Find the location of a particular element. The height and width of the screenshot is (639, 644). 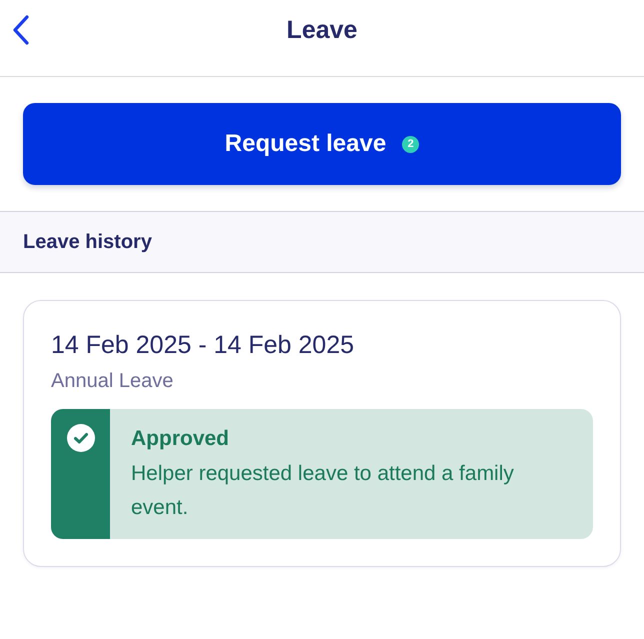

count-badge: 2 is located at coordinates (411, 144).